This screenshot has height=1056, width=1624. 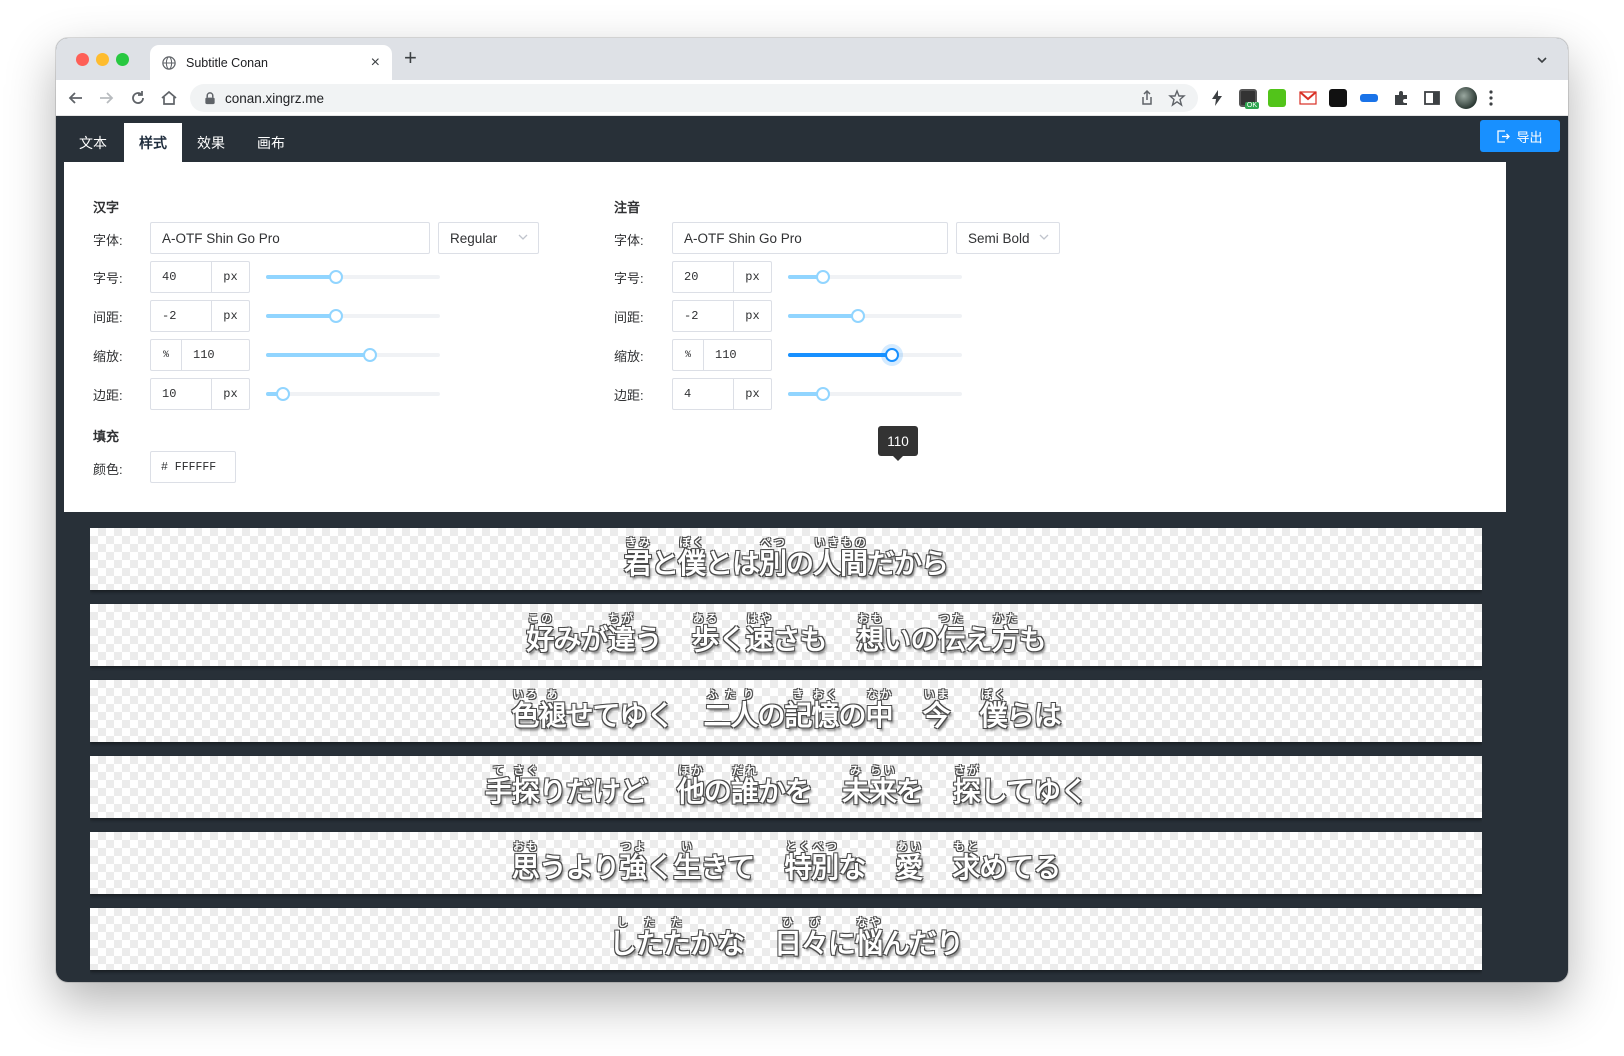 I want to click on subtitle-strip: 色いろ褪あせてゆく 二人ふたりの記き憶おくの中なか今いま僕ぼくらは, so click(x=786, y=711).